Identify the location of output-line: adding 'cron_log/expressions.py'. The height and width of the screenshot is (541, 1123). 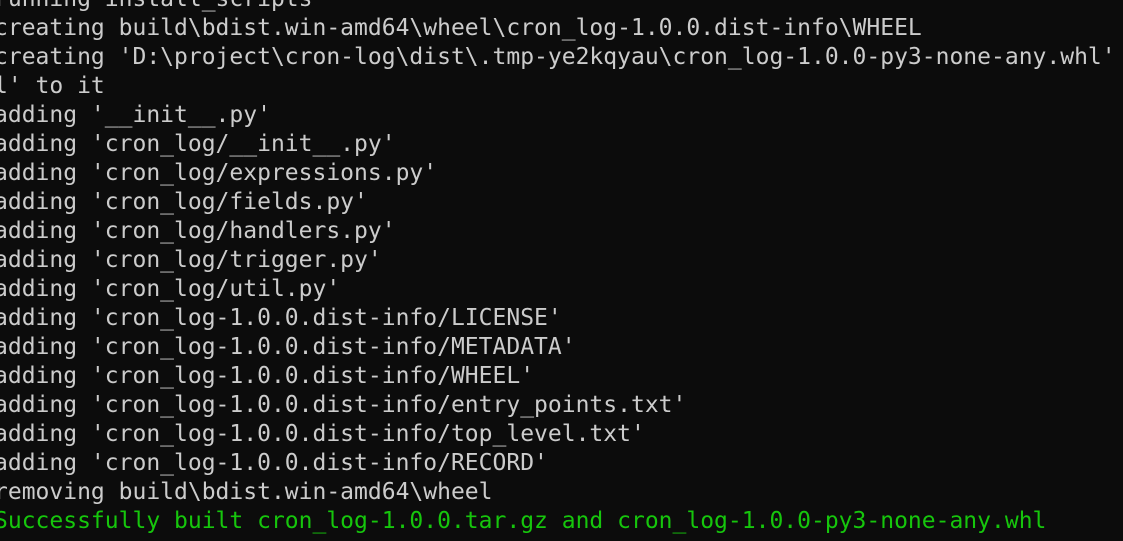
(219, 173).